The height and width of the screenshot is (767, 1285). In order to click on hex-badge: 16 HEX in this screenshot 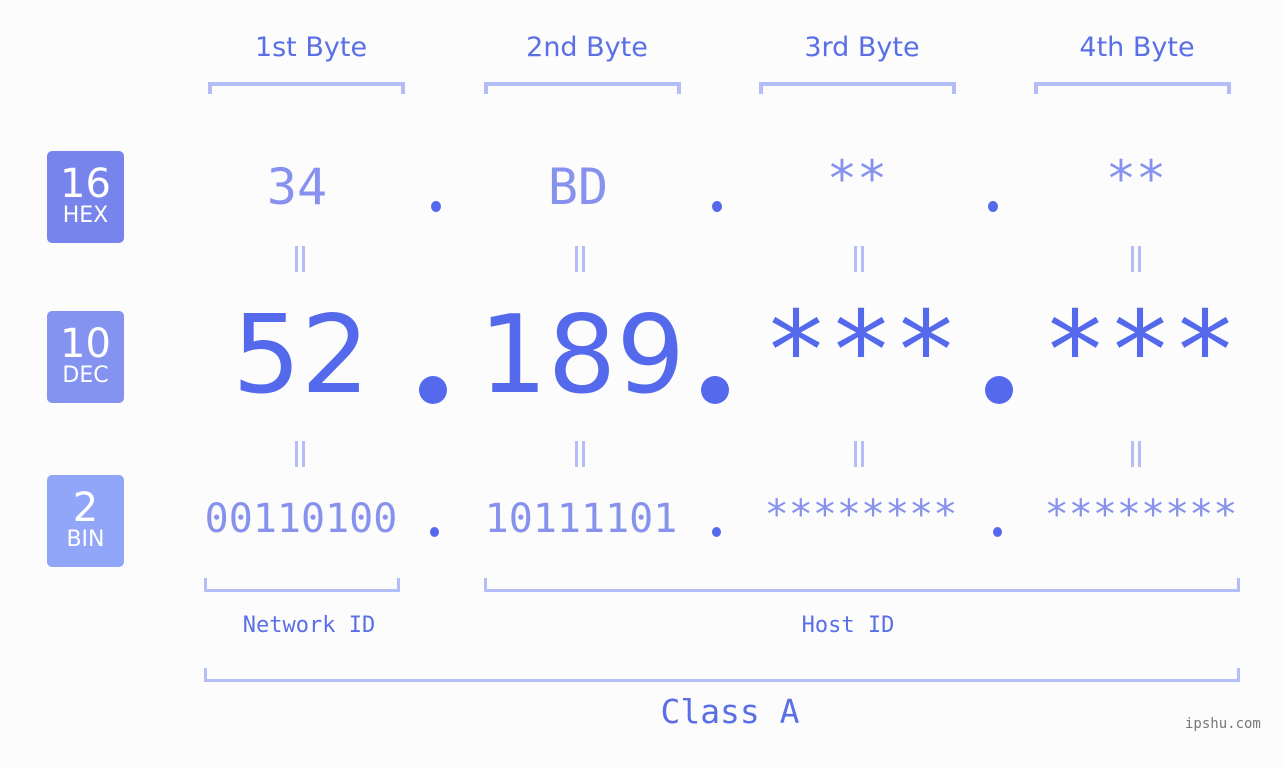, I will do `click(85, 197)`.